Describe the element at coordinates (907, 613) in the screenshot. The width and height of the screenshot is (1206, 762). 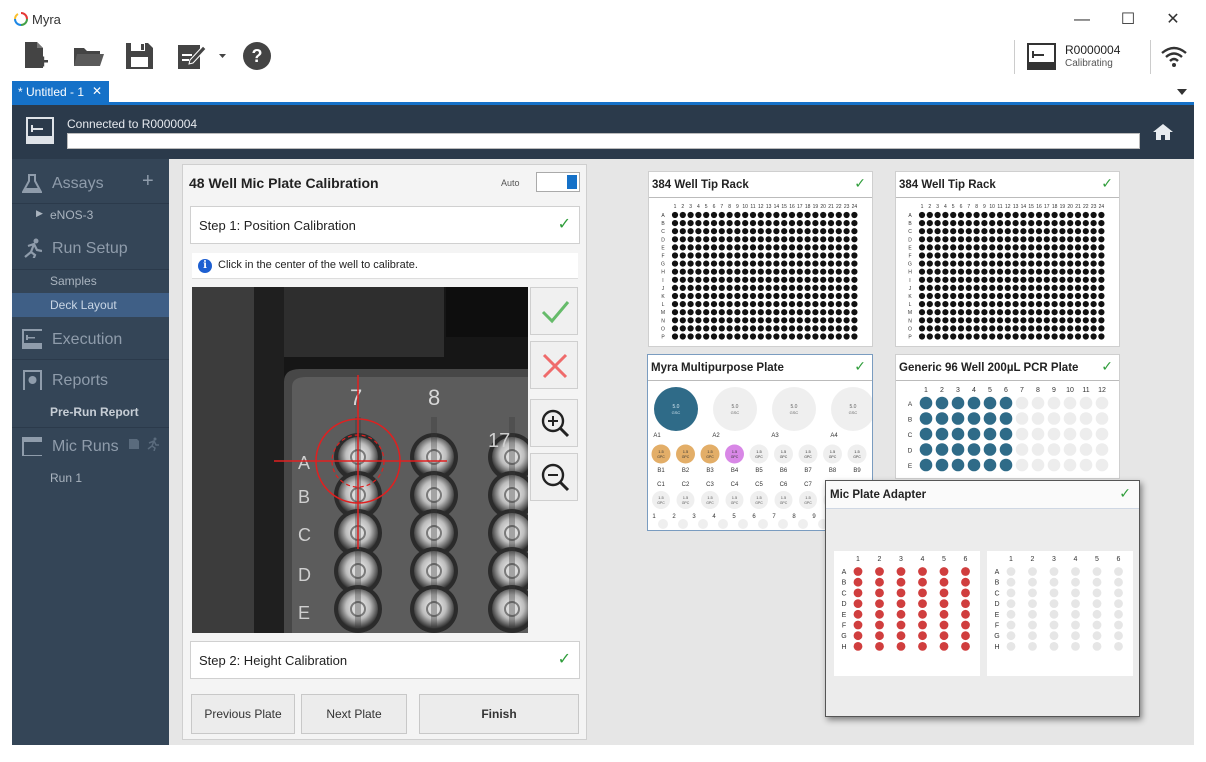
I see `adapter-plate-left: 1 2 3 4 5 6 ABCDEFGH` at that location.